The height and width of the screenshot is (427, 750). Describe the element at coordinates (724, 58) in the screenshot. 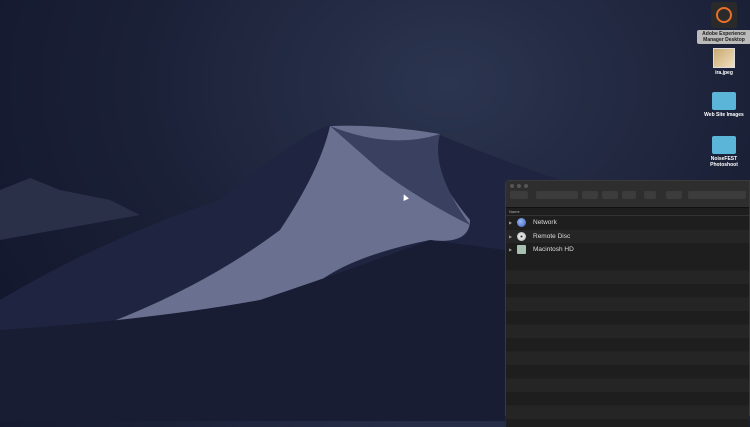

I see `image-thumbnail-icon` at that location.